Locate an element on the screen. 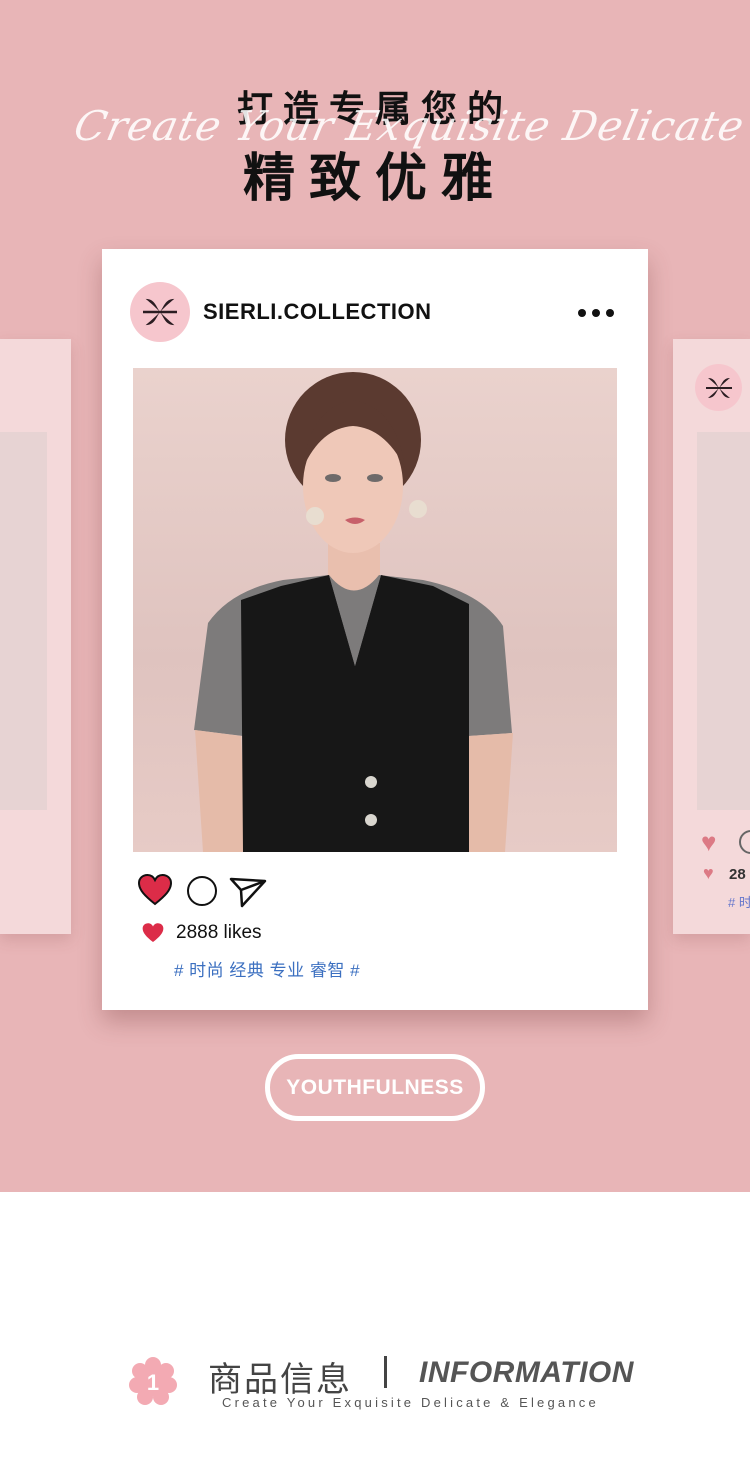 This screenshot has height=1461, width=750. badge-number: 1 is located at coordinates (153, 1382).